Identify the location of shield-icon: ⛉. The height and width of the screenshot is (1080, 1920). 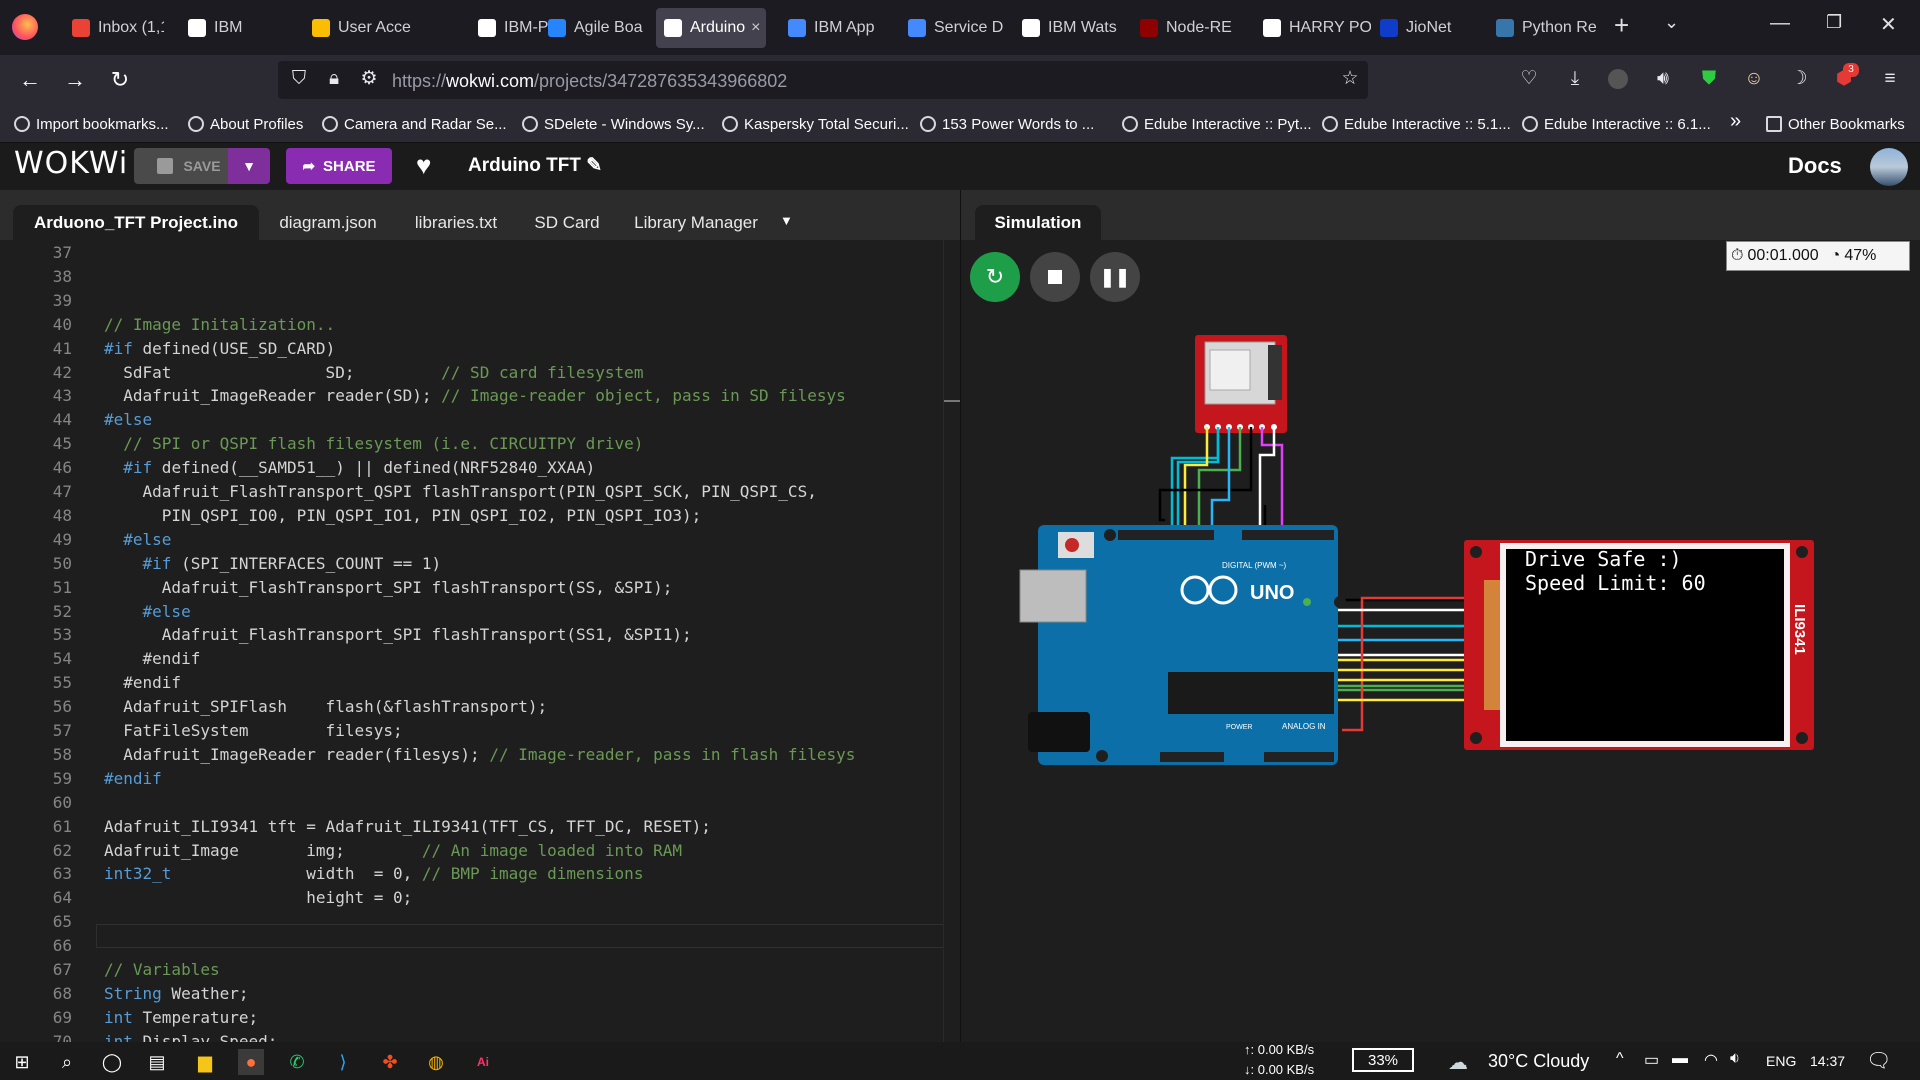
(299, 79).